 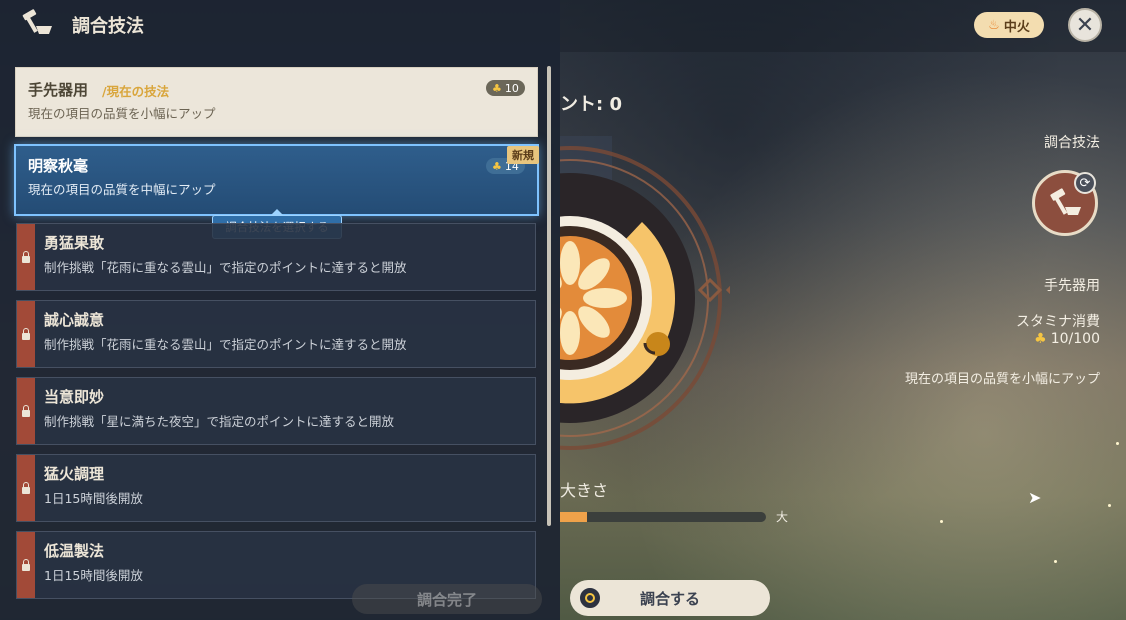 What do you see at coordinates (122, 113) in the screenshot?
I see `technique-description: 現在の項目の品質を小幅にアップ` at bounding box center [122, 113].